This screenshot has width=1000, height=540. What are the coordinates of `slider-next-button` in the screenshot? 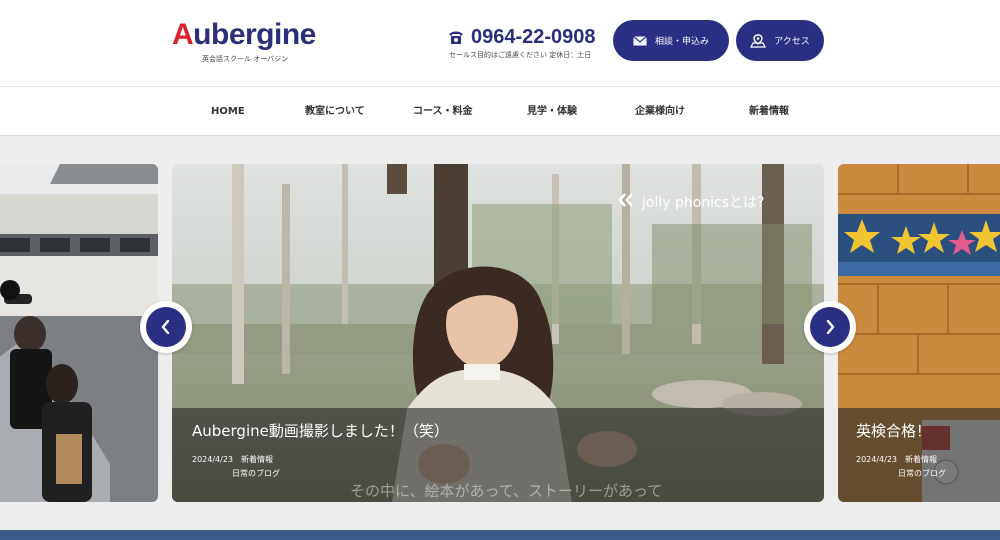 It's located at (830, 327).